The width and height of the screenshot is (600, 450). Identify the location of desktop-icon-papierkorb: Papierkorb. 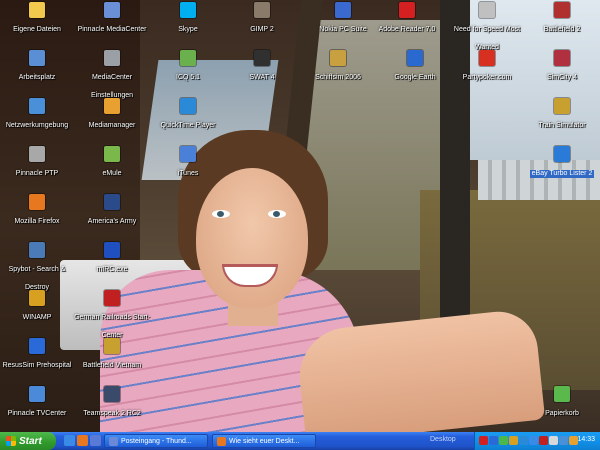
(561, 403).